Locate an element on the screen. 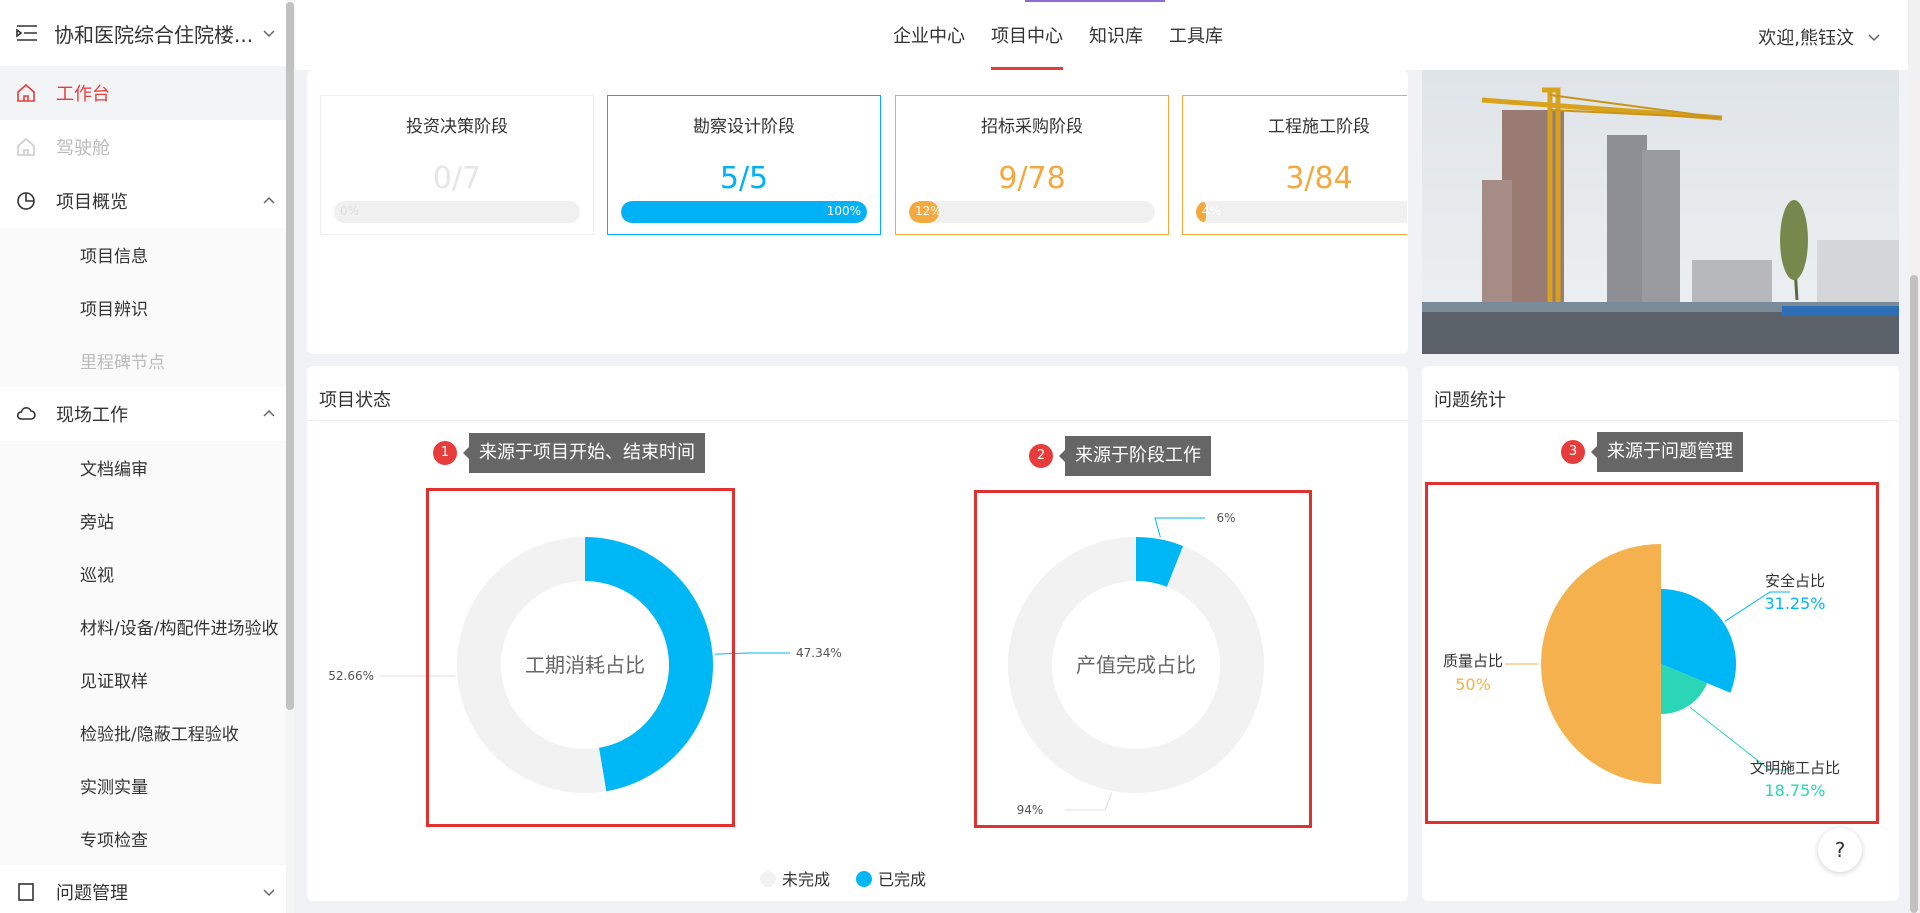  data-label: 52.66% is located at coordinates (351, 676).